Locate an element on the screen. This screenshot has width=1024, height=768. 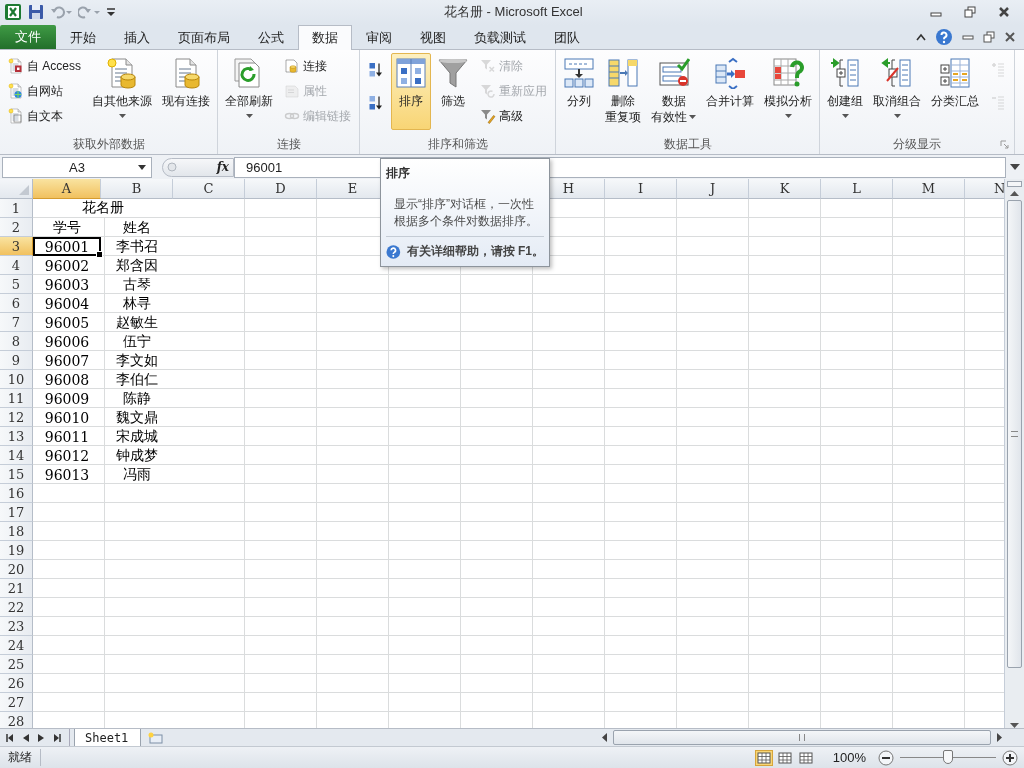
ribbon-button: 分类汇总 is located at coordinates (955, 92).